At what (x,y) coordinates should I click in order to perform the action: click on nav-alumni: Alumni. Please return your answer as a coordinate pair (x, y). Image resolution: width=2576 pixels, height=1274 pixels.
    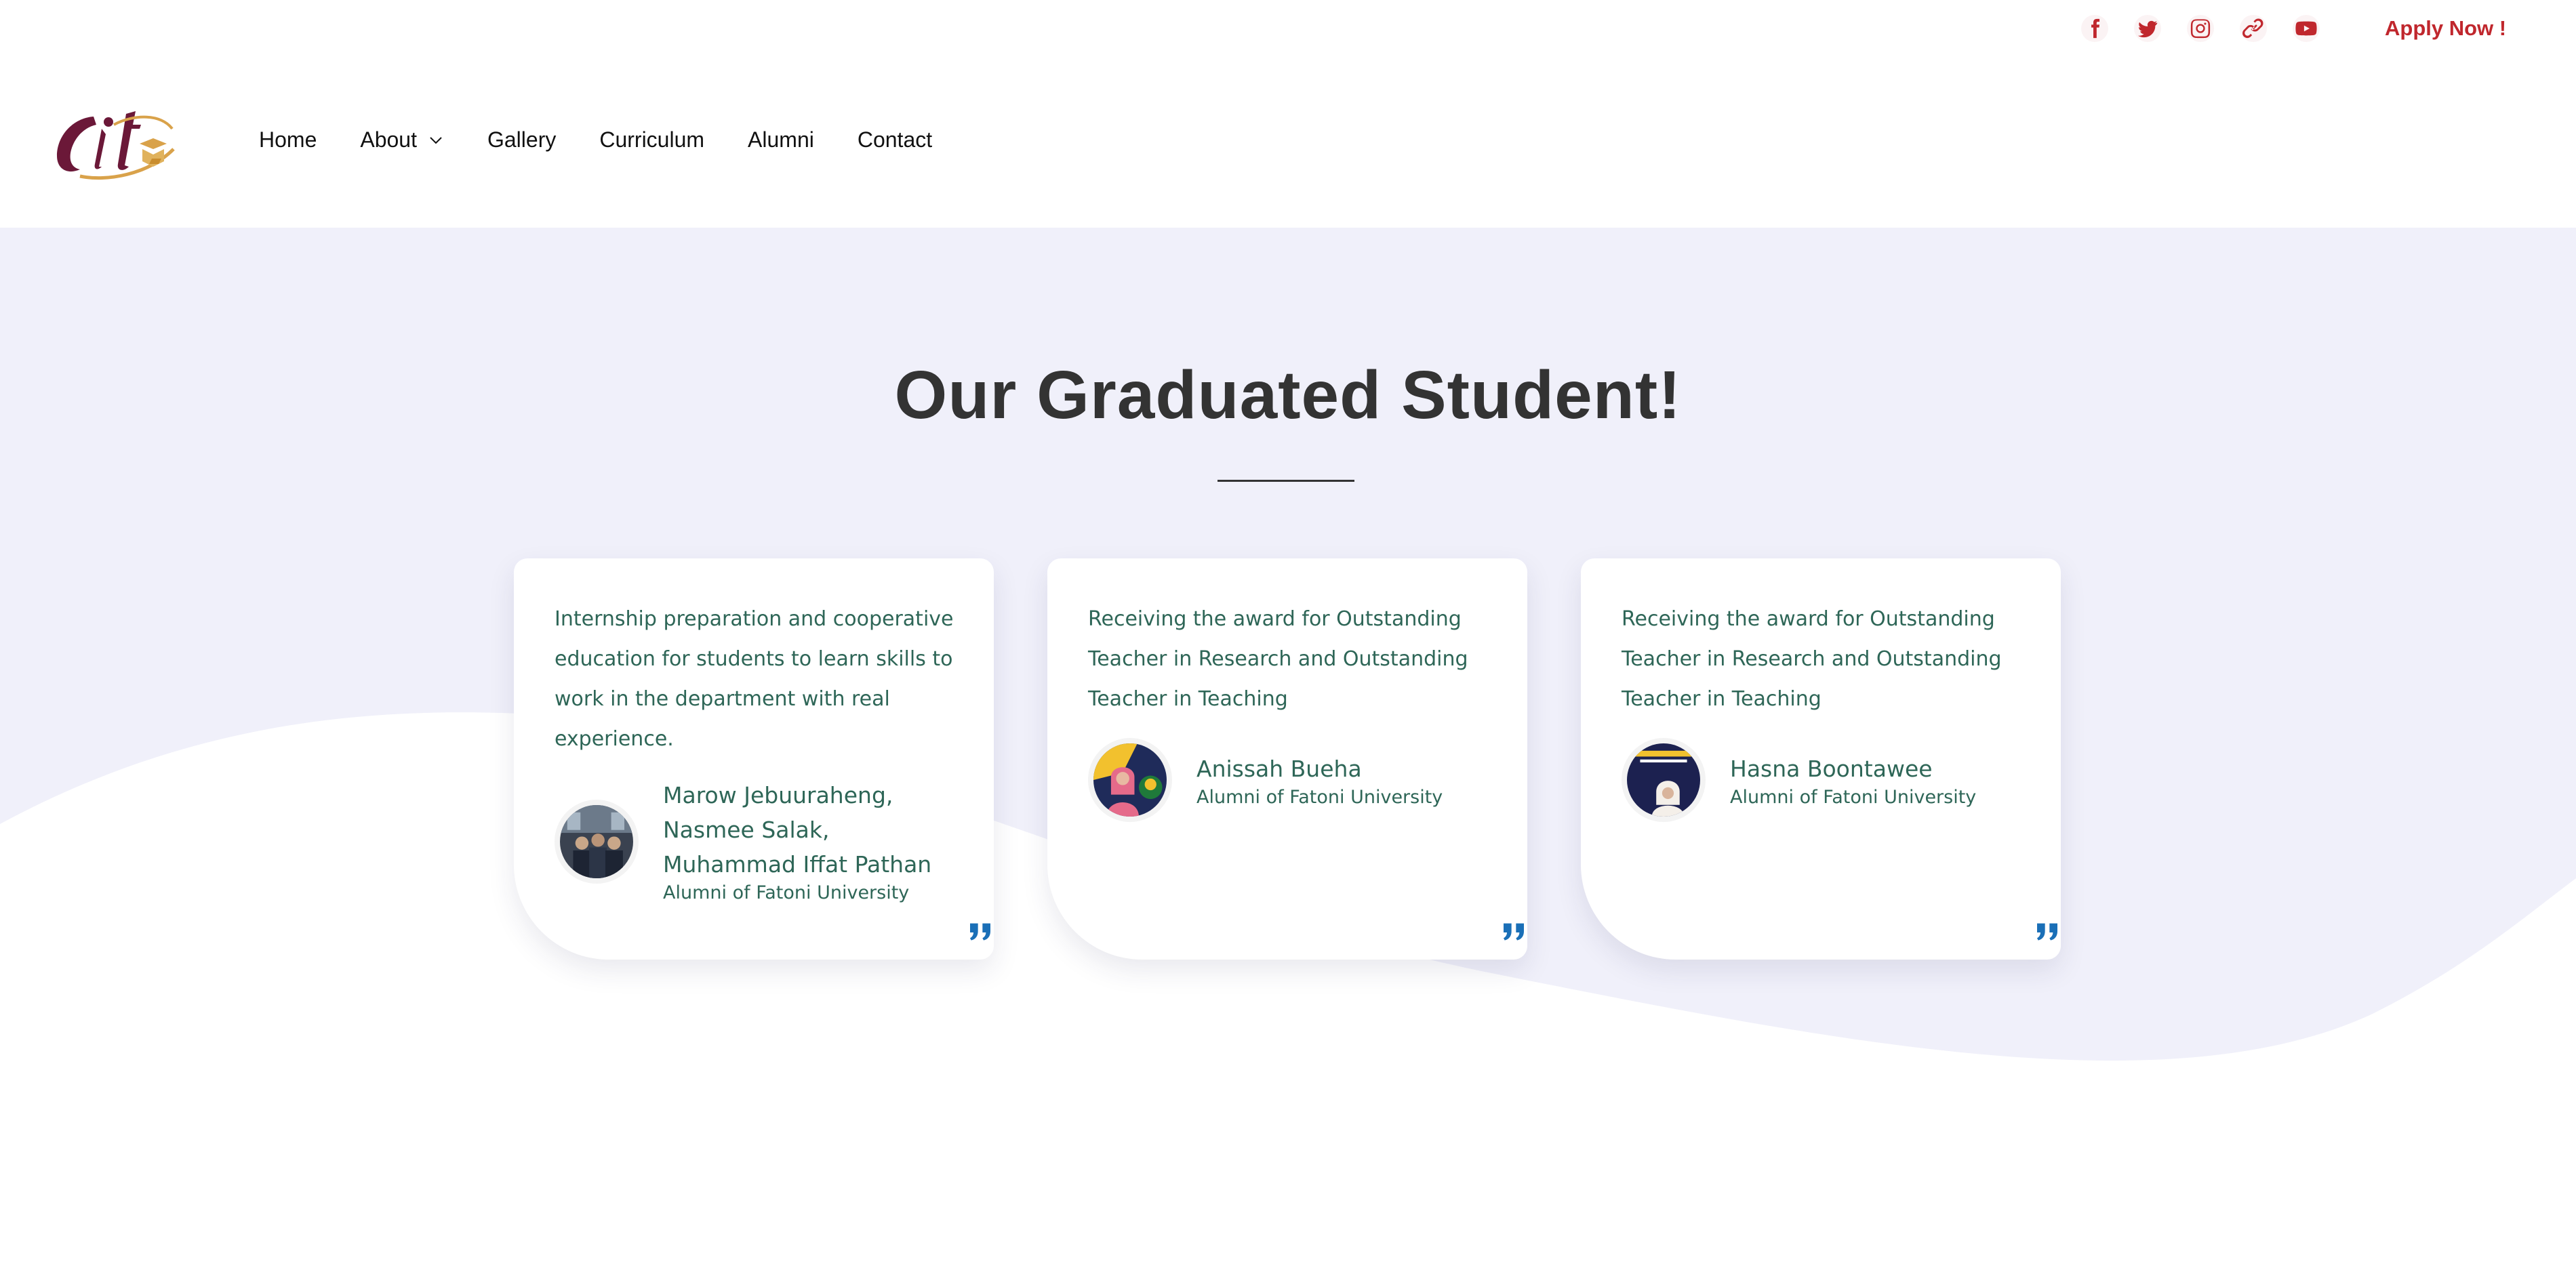
    Looking at the image, I should click on (781, 139).